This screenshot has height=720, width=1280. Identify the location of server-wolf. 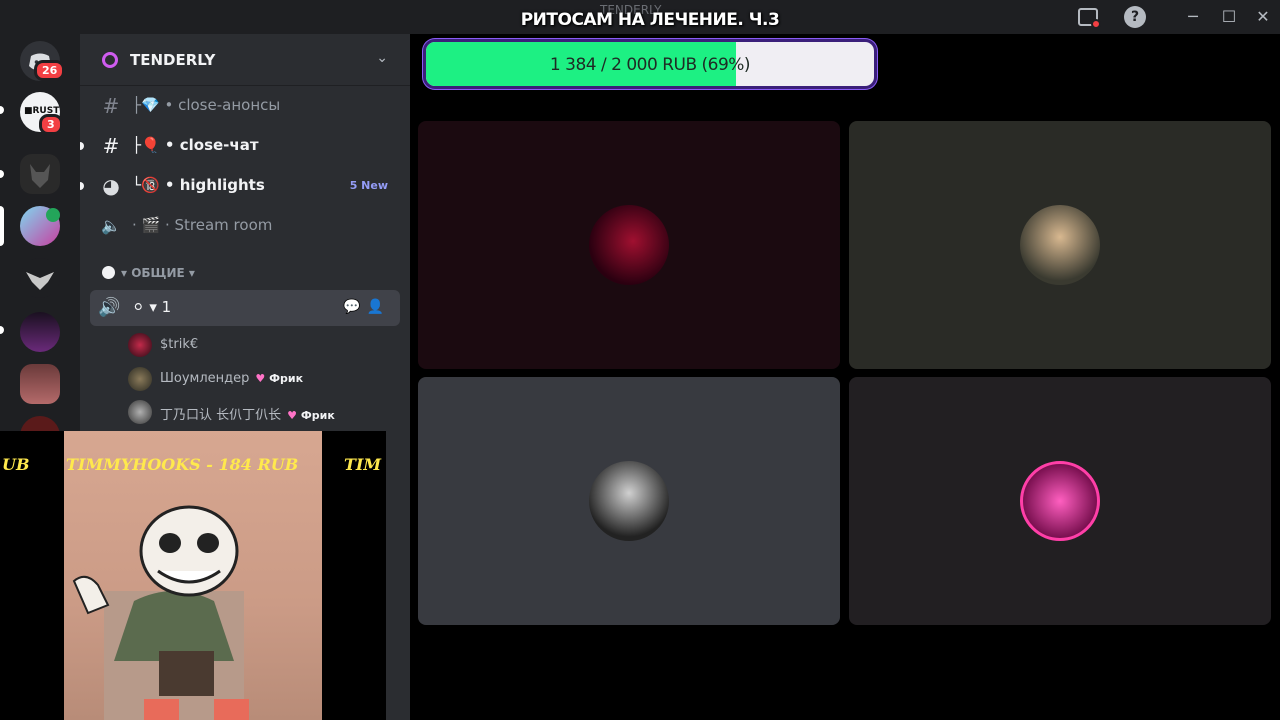
(40, 174).